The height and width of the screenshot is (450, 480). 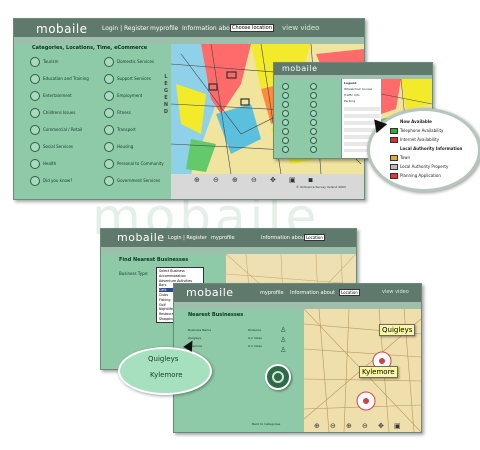 I want to click on locate-button, so click(x=278, y=377).